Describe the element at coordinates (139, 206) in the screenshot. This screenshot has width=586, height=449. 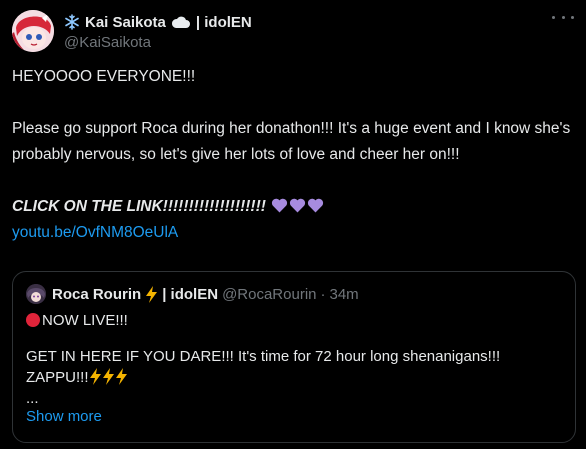
I see `tweet-cta: CLICK ON THE LINK!!!!!!!!!!!!!!!!!!!!` at that location.